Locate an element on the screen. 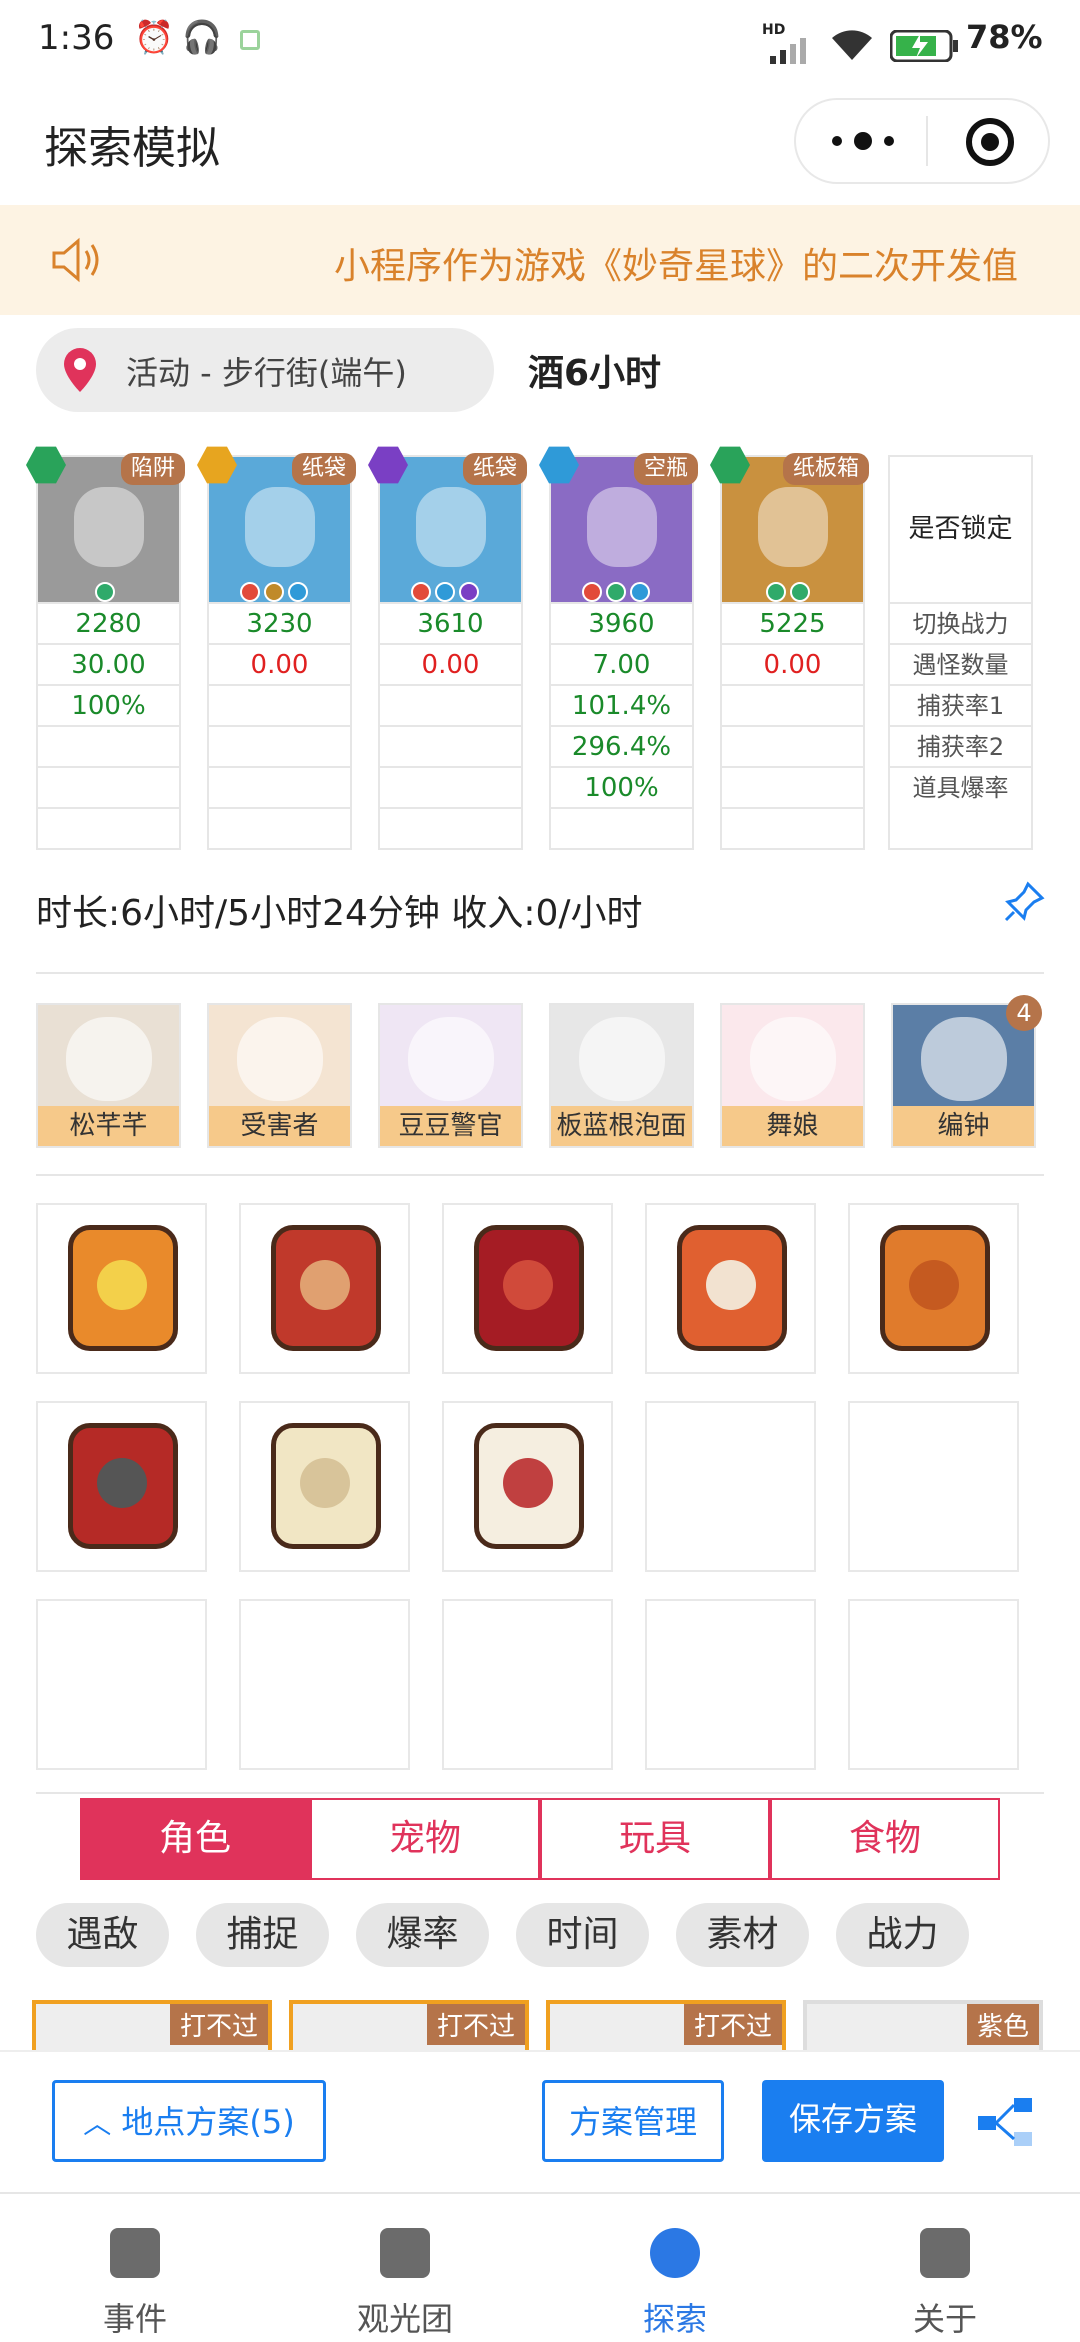 Image resolution: width=1080 pixels, height=2342 pixels. switch-power-label: 切换战力 is located at coordinates (960, 622).